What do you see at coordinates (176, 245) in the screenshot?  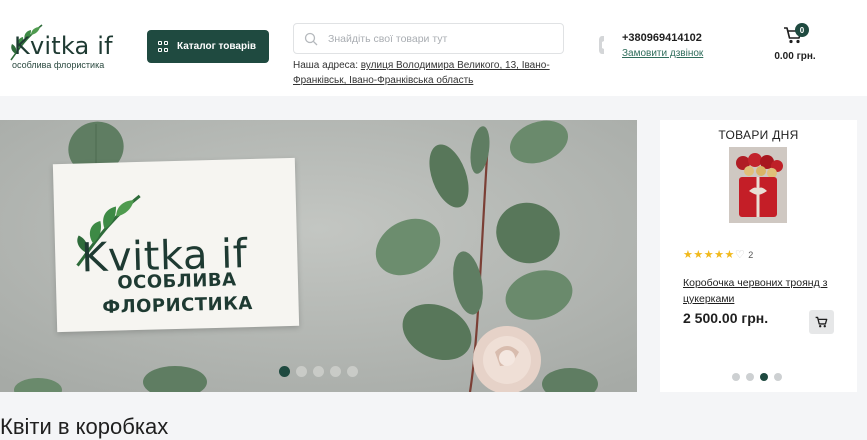 I see `brand-card: Kvitka if ОСОБЛИВА ФЛОРИСТИКА` at bounding box center [176, 245].